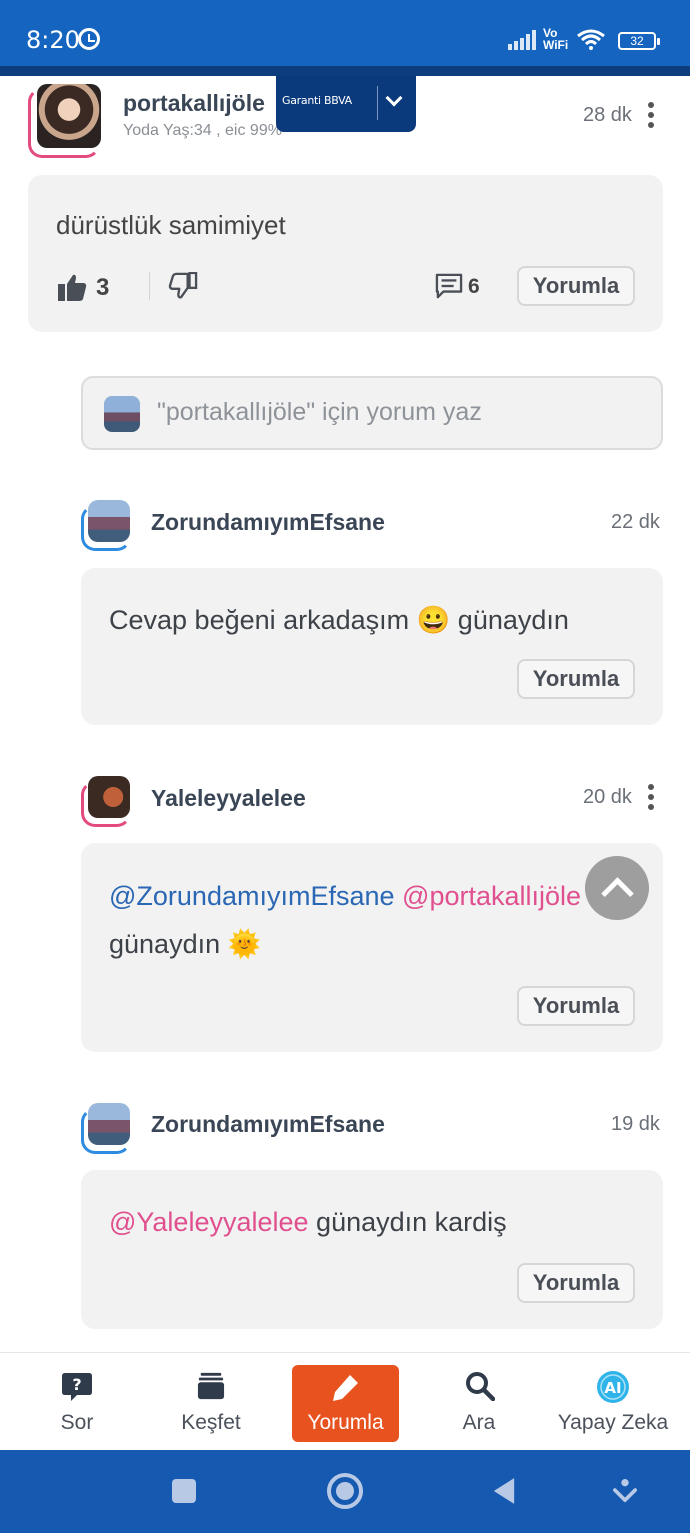 The height and width of the screenshot is (1533, 690). I want to click on alarm-icon, so click(89, 39).